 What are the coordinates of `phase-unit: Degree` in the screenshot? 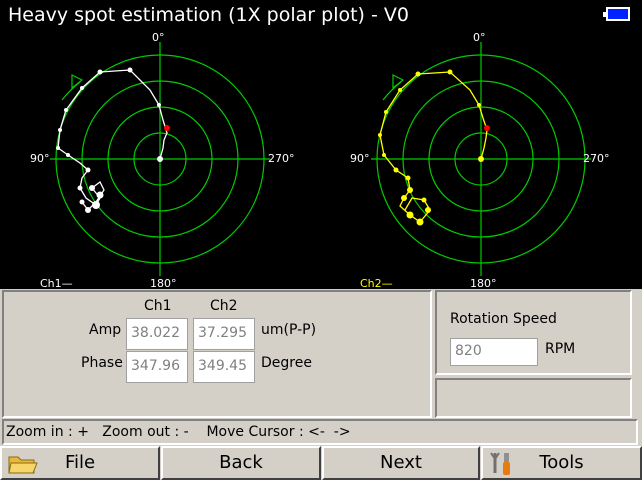 It's located at (286, 363).